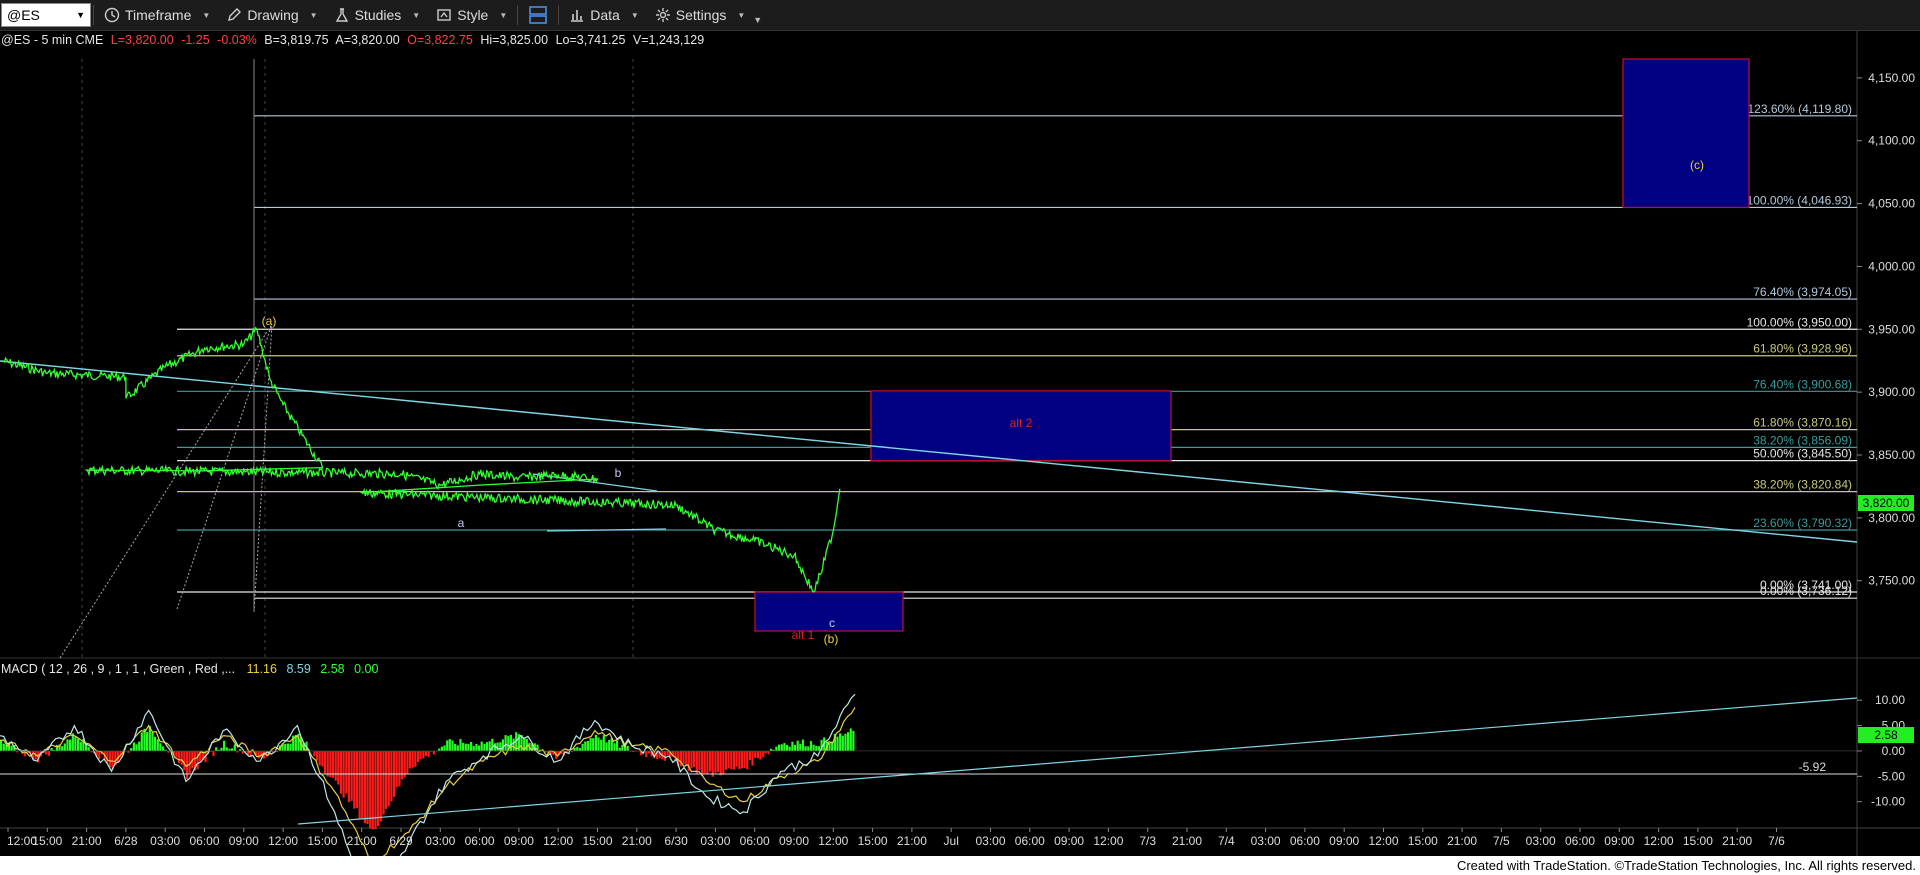 Image resolution: width=1920 pixels, height=875 pixels. Describe the element at coordinates (262, 669) in the screenshot. I see `macd-value: 11.16` at that location.